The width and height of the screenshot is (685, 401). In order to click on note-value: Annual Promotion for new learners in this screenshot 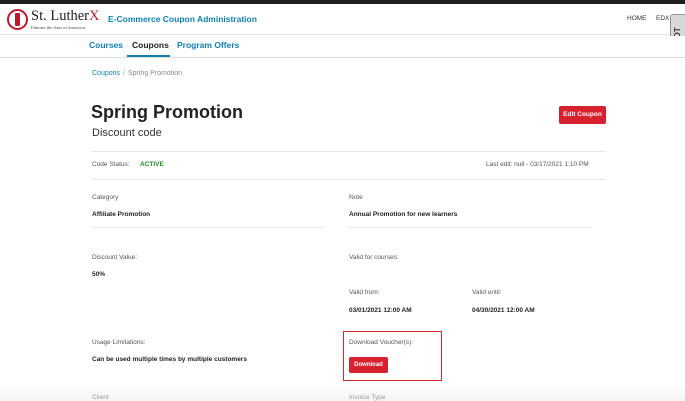, I will do `click(403, 214)`.